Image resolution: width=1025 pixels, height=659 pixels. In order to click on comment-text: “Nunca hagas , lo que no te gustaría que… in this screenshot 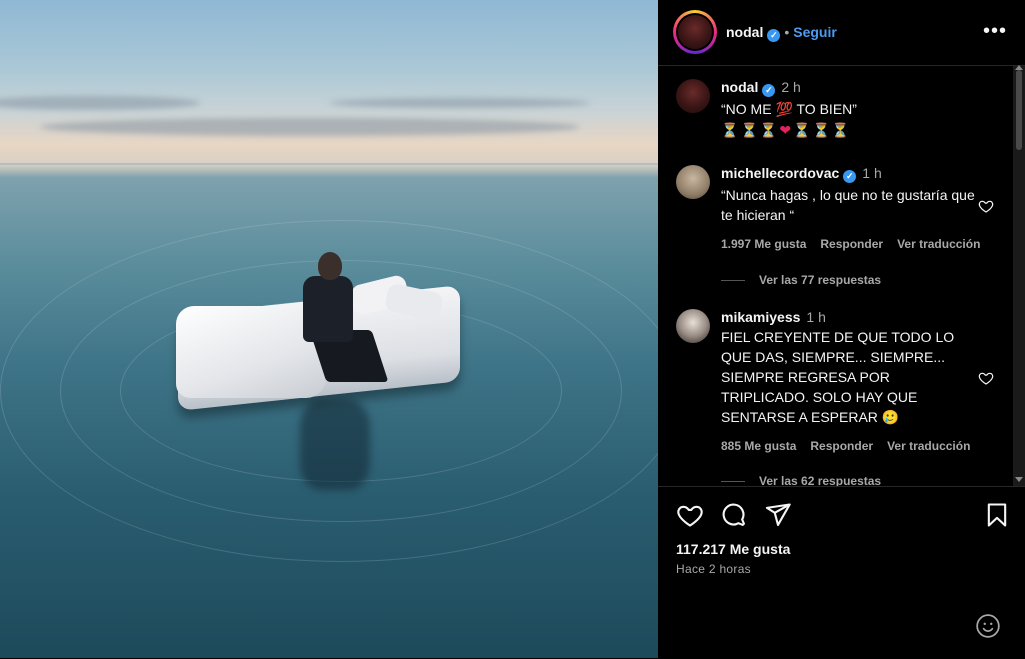, I will do `click(848, 205)`.